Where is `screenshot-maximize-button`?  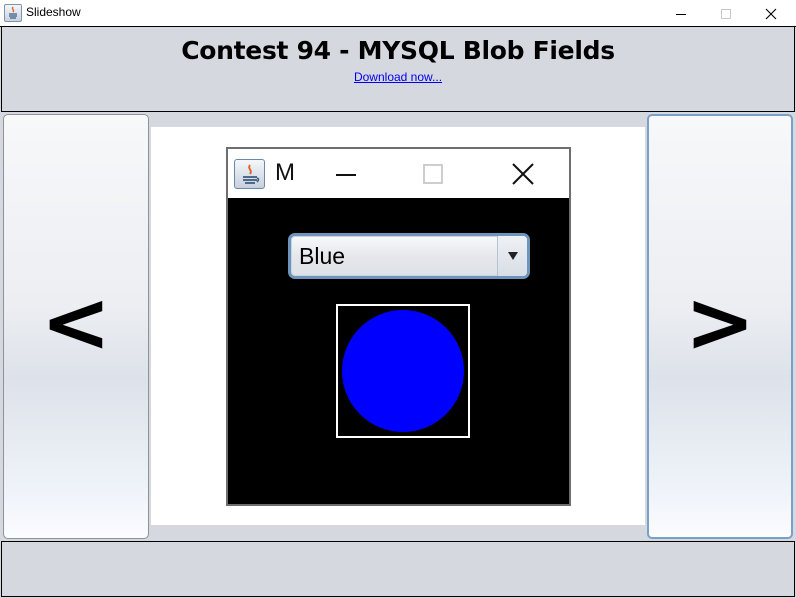
screenshot-maximize-button is located at coordinates (433, 174).